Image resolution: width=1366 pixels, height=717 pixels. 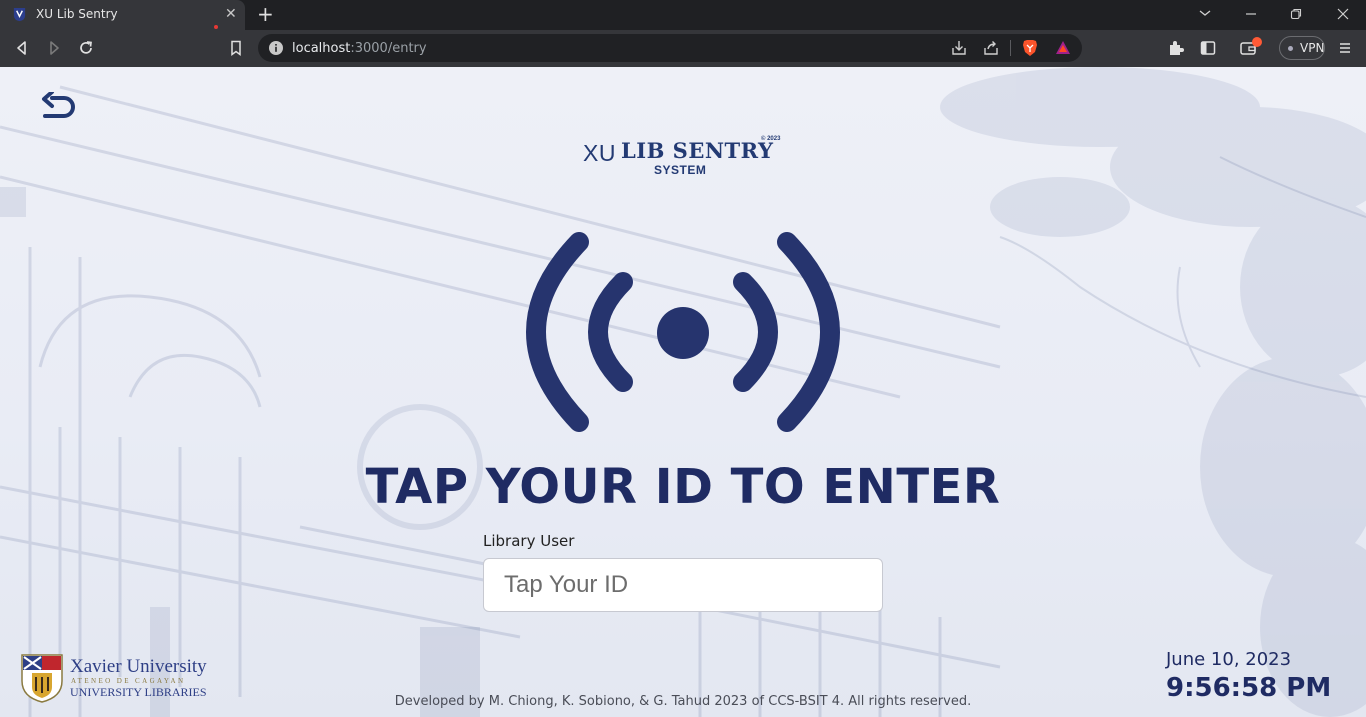 I want to click on current-date: June 10, 2023, so click(x=1229, y=659).